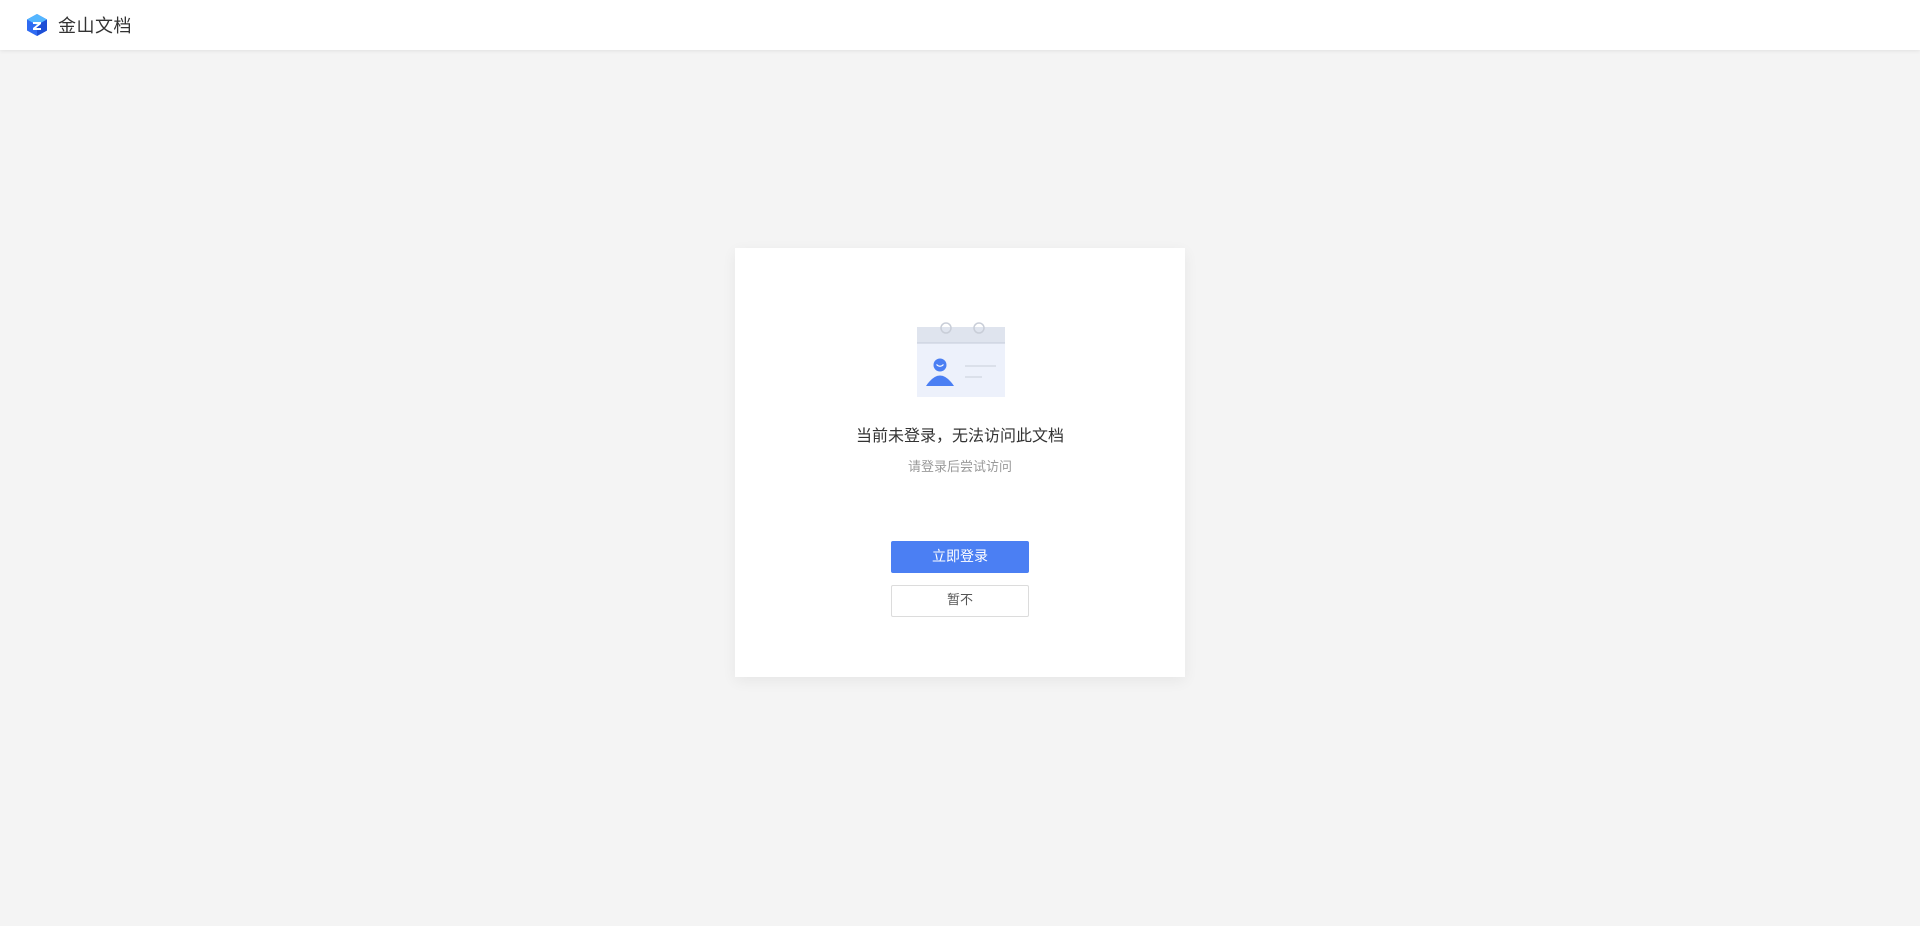 The height and width of the screenshot is (926, 1920). Describe the element at coordinates (961, 359) in the screenshot. I see `user-calendar-card-icon` at that location.